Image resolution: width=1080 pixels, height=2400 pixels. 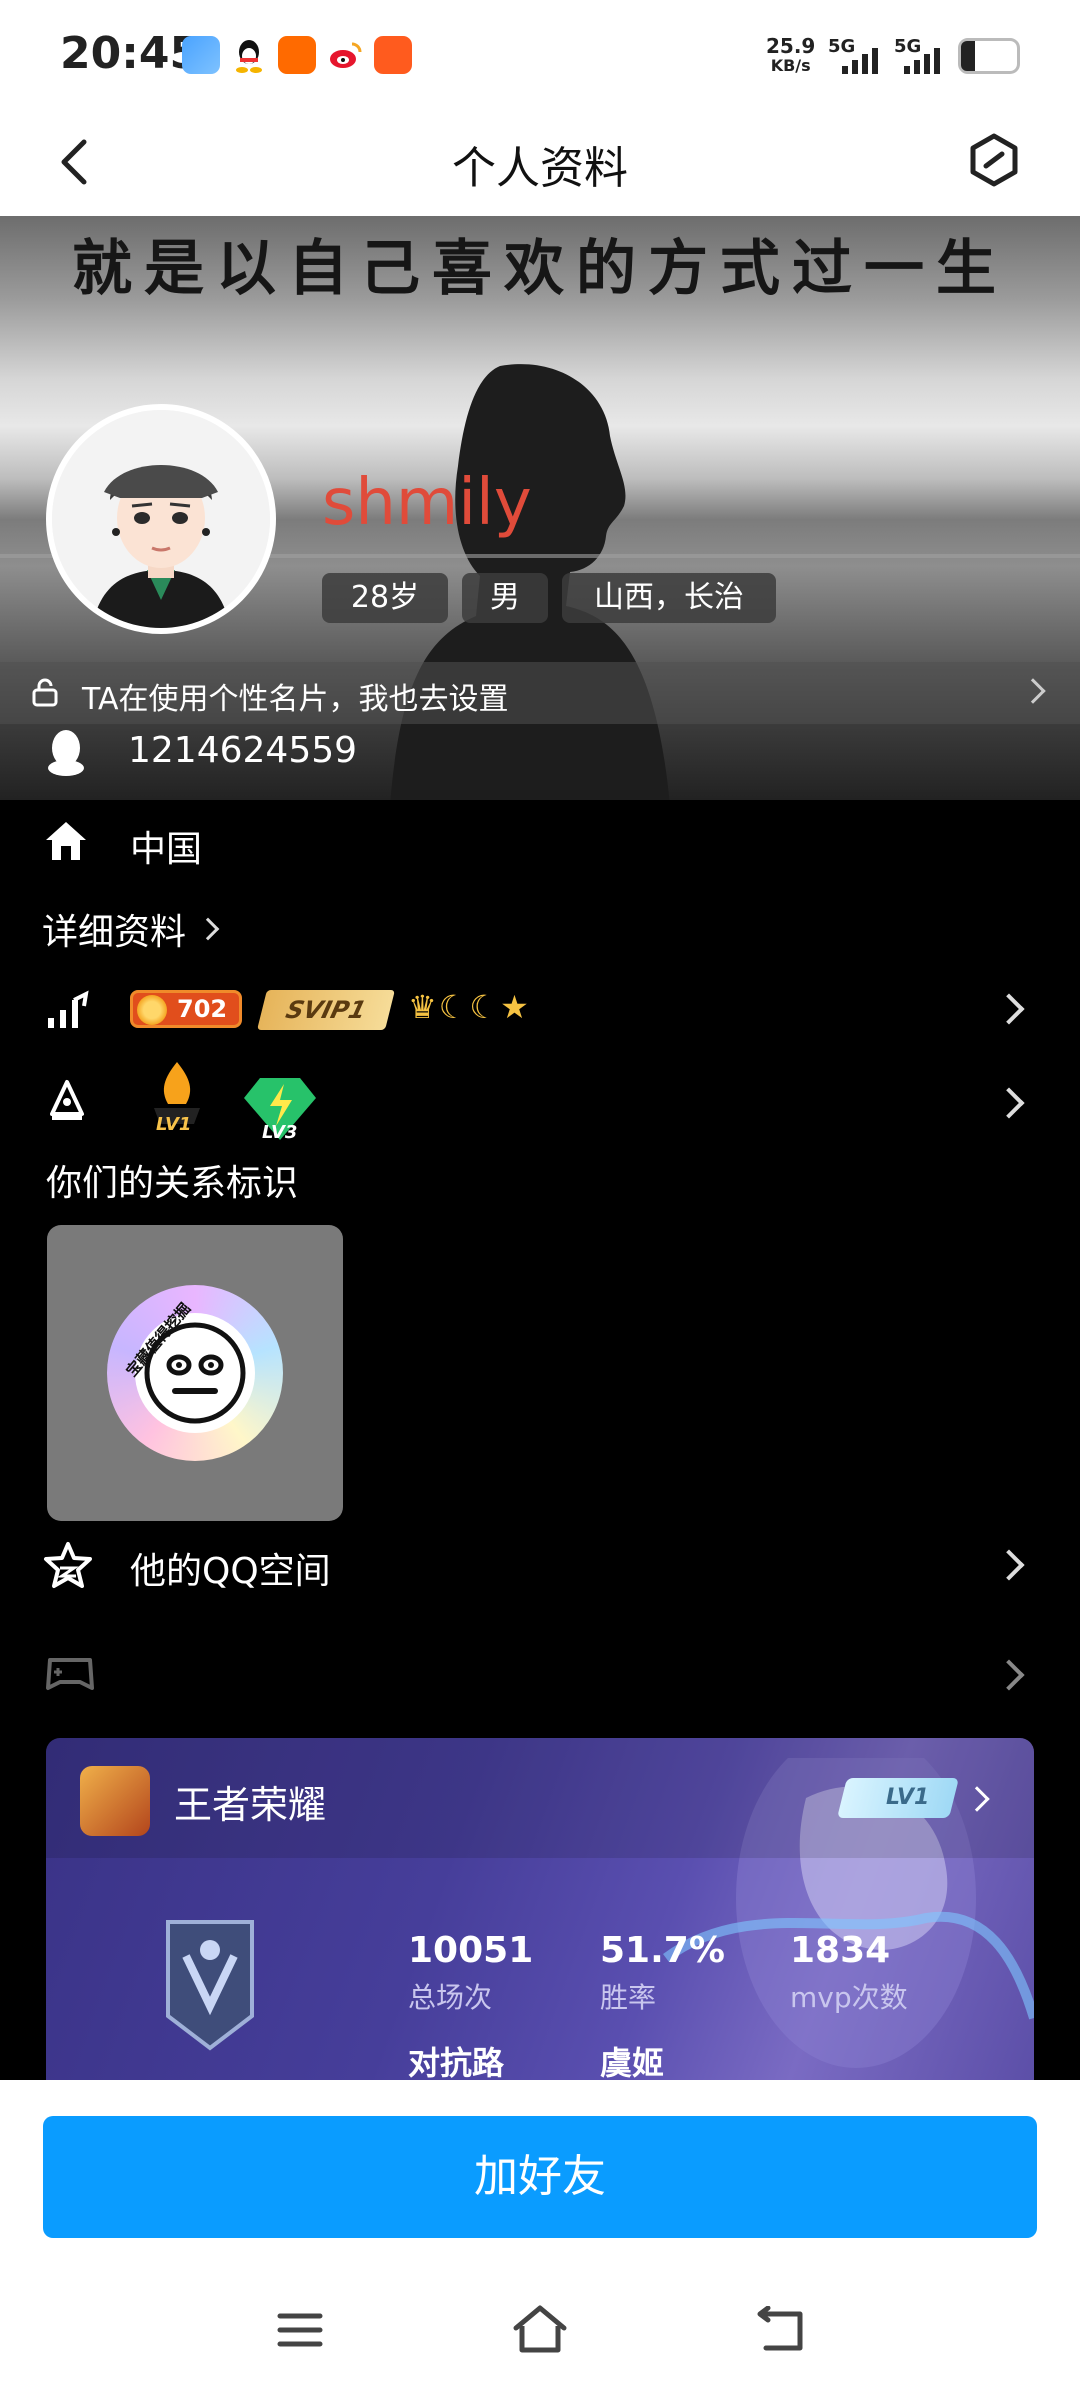 What do you see at coordinates (68, 1009) in the screenshot?
I see `trend-up-icon` at bounding box center [68, 1009].